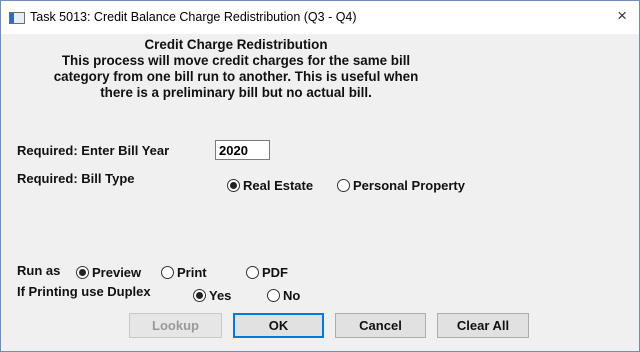 This screenshot has height=352, width=640. What do you see at coordinates (220, 295) in the screenshot?
I see `radio-duplex-yes-label: Yes` at bounding box center [220, 295].